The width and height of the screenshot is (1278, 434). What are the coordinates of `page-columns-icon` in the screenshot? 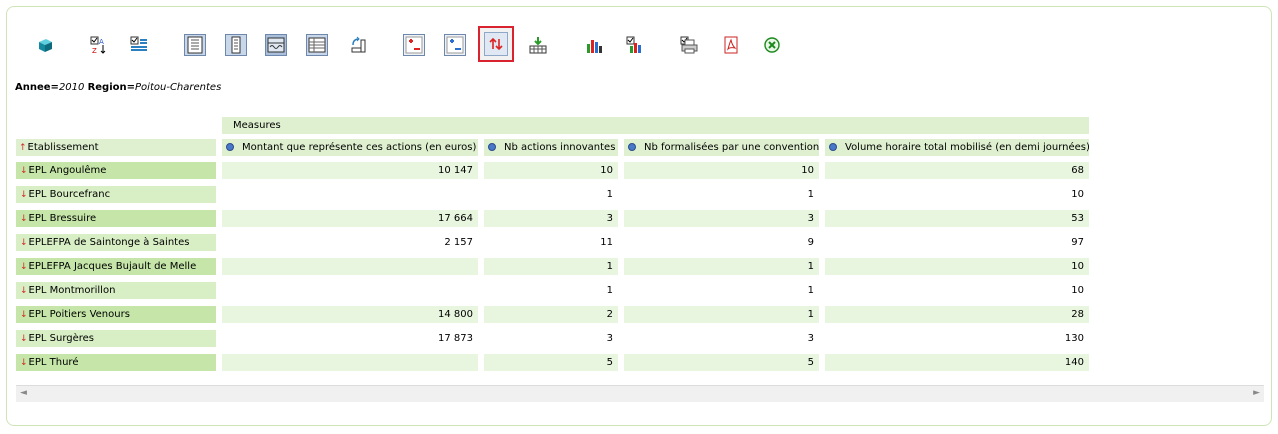 It's located at (236, 45).